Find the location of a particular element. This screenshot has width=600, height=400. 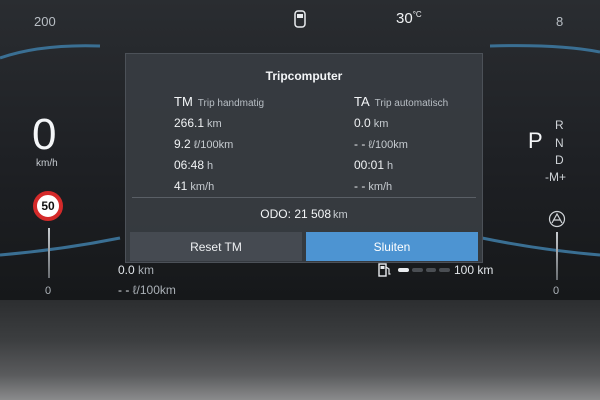

speed-readout: 0 is located at coordinates (44, 134).